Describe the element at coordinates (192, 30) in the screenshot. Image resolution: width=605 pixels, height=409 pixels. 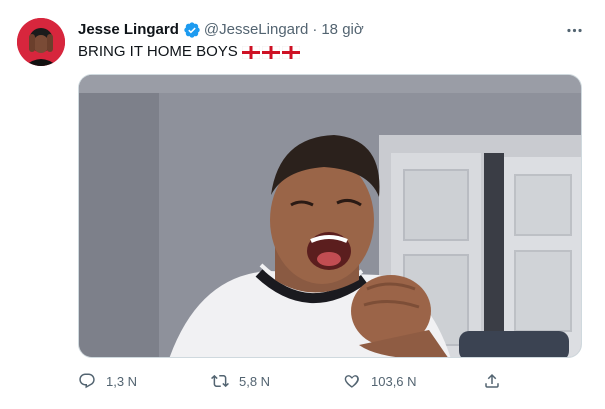
I see `verified-badge-icon` at that location.